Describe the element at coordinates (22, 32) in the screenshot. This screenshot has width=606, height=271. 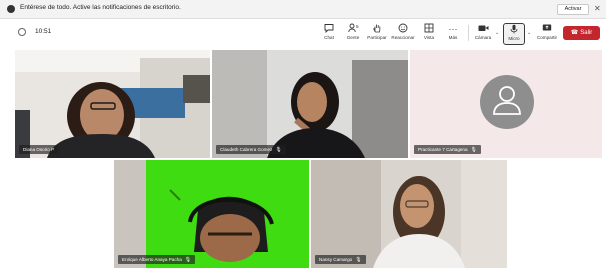
I see `shield-icon` at that location.